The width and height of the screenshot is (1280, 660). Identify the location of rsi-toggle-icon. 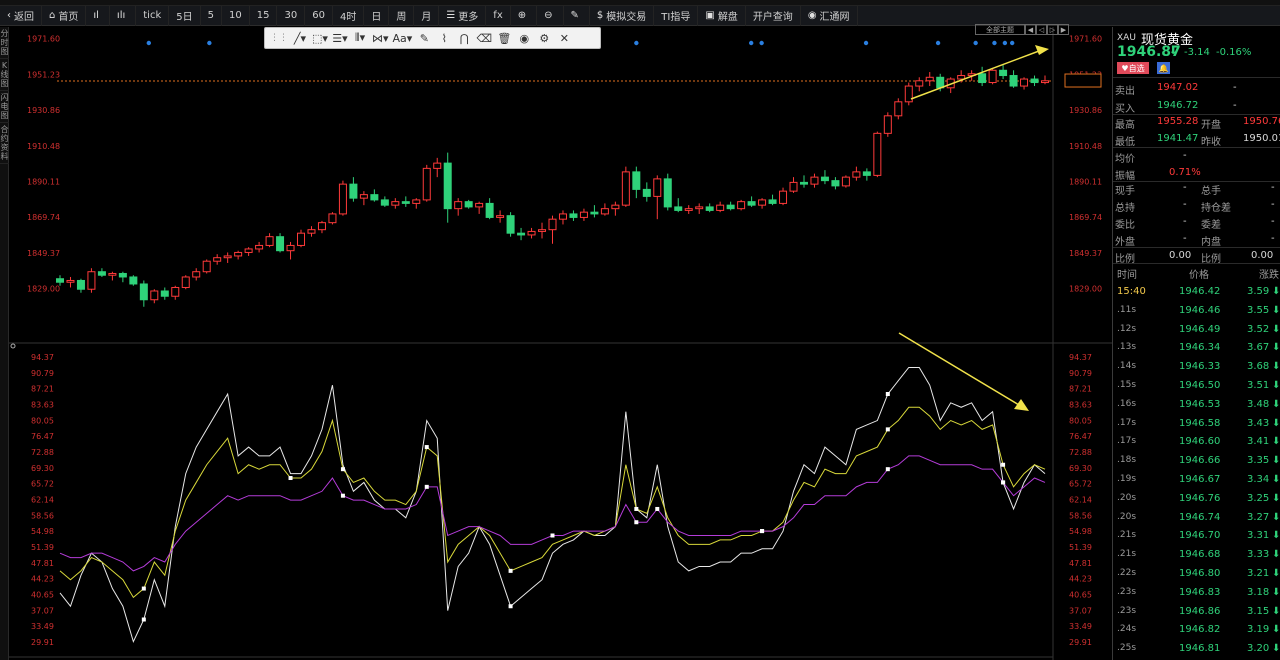
(13, 346).